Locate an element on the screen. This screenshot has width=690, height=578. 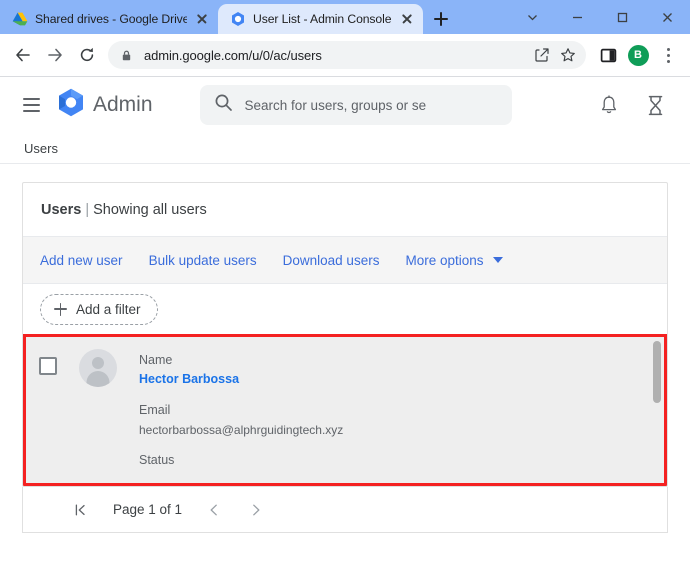
search-placeholder: Search for users, groups or se is located at coordinates (335, 105).